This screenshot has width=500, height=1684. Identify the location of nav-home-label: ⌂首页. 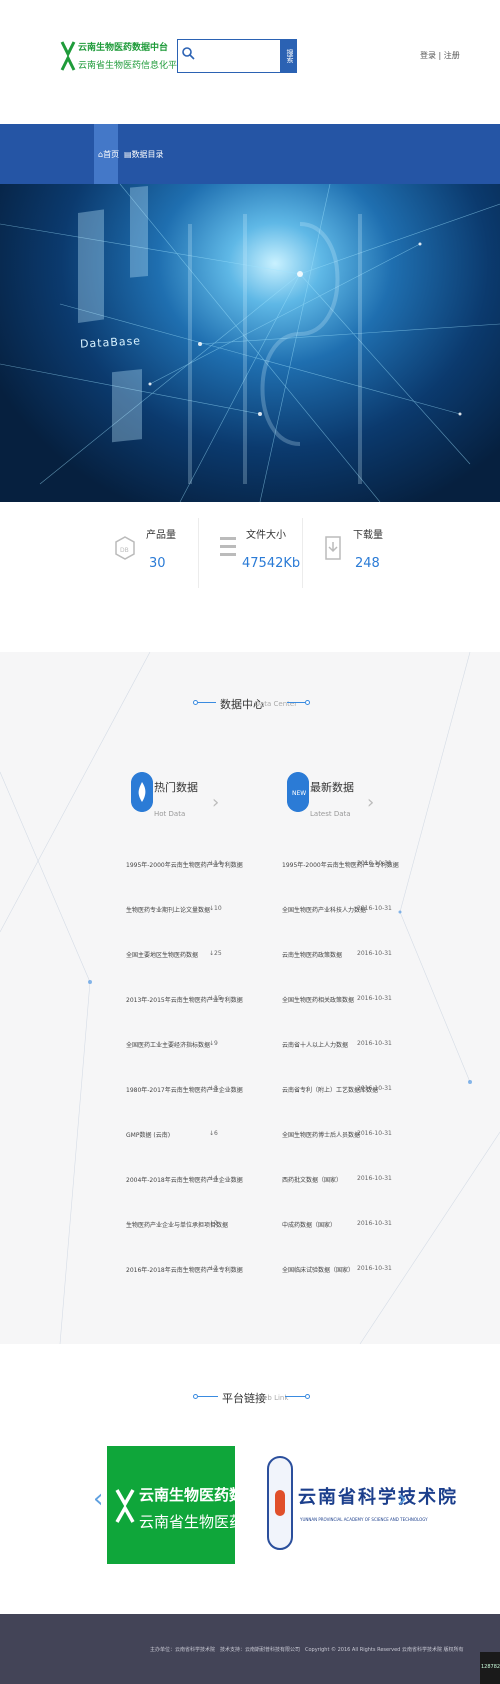
(108, 154).